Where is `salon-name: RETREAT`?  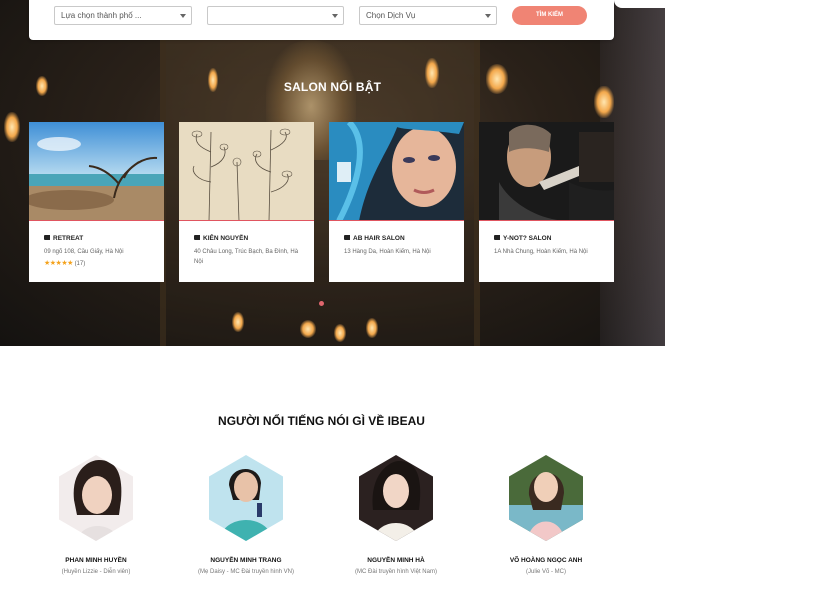
salon-name: RETREAT is located at coordinates (63, 238).